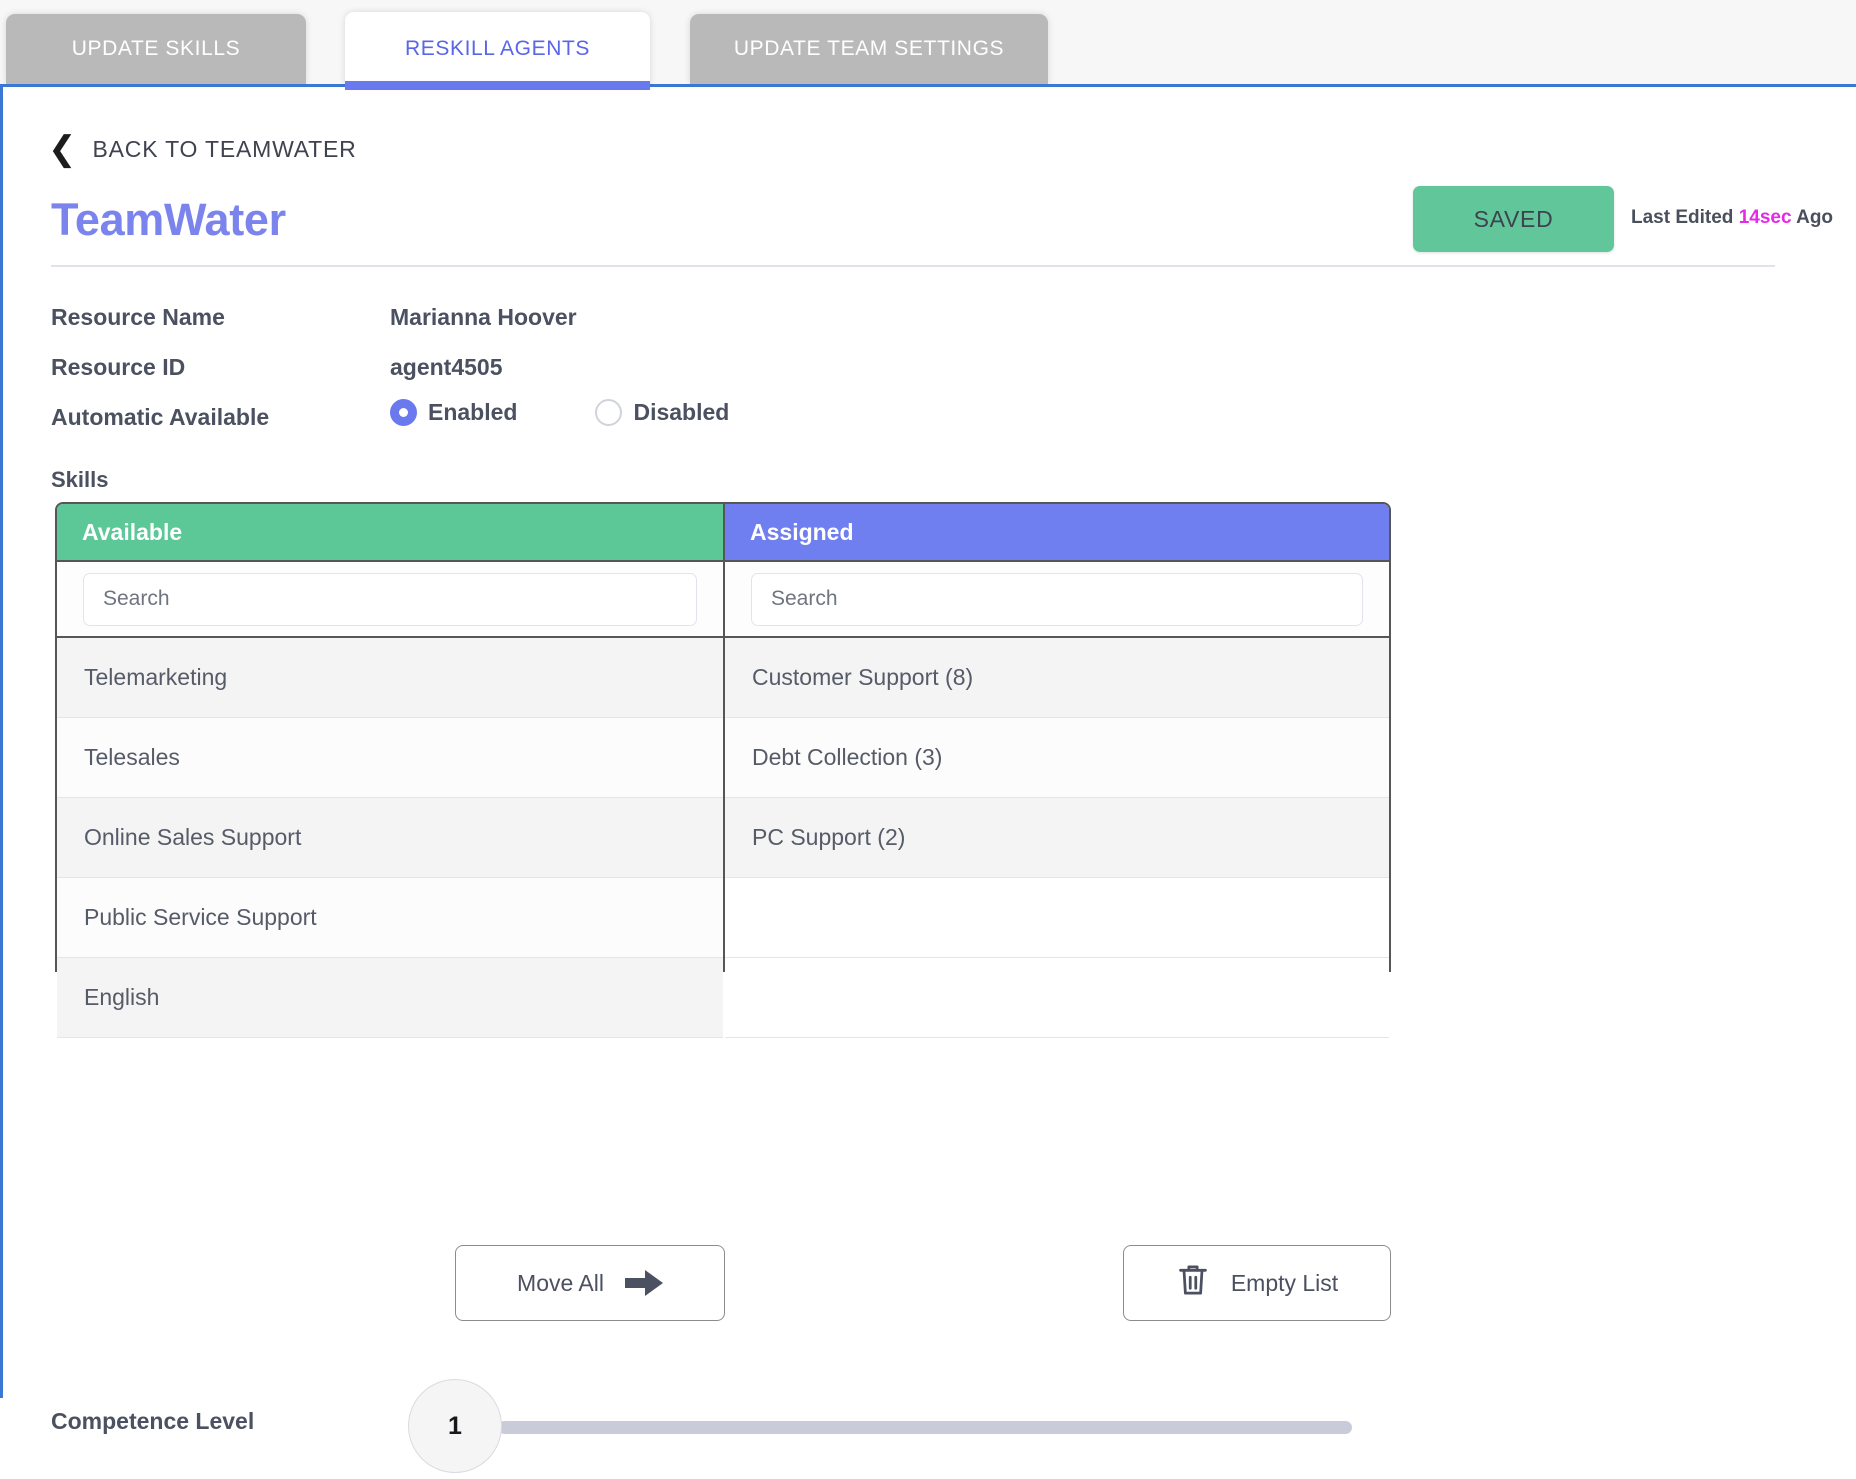  I want to click on tab-update-skills: UPDATE SKILLS, so click(156, 49).